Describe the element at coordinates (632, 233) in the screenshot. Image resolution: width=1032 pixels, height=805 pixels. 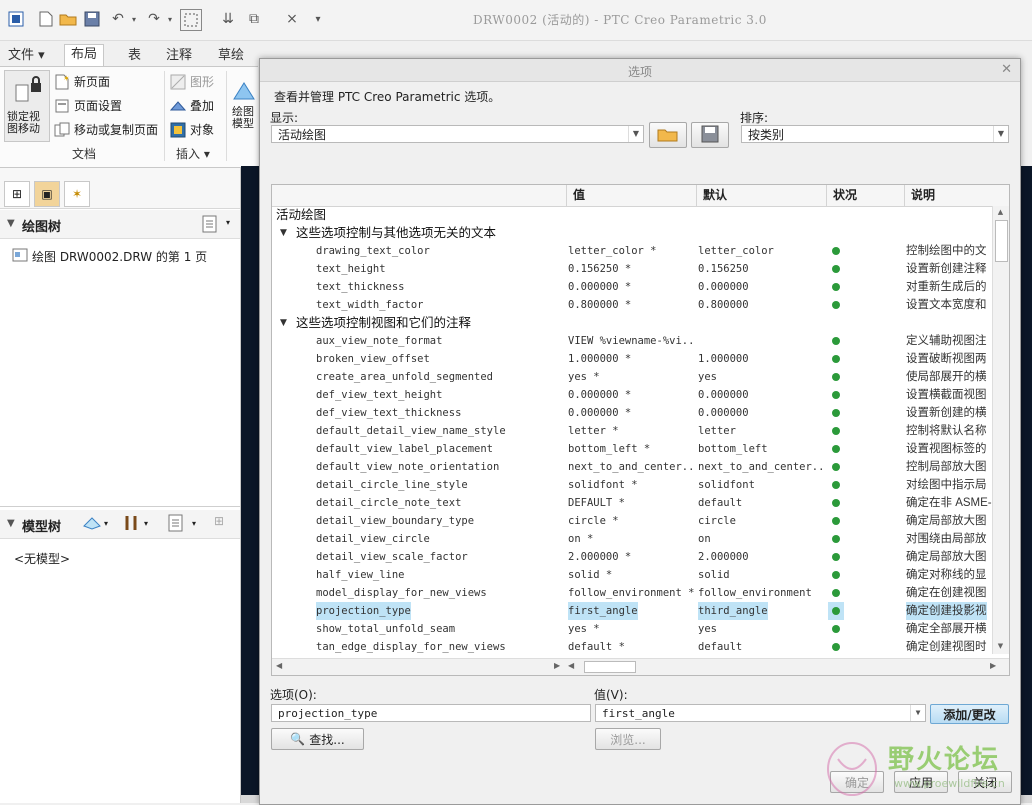
I see `group-row: ▼ 这些选项控制与其他选项无关的文本` at that location.